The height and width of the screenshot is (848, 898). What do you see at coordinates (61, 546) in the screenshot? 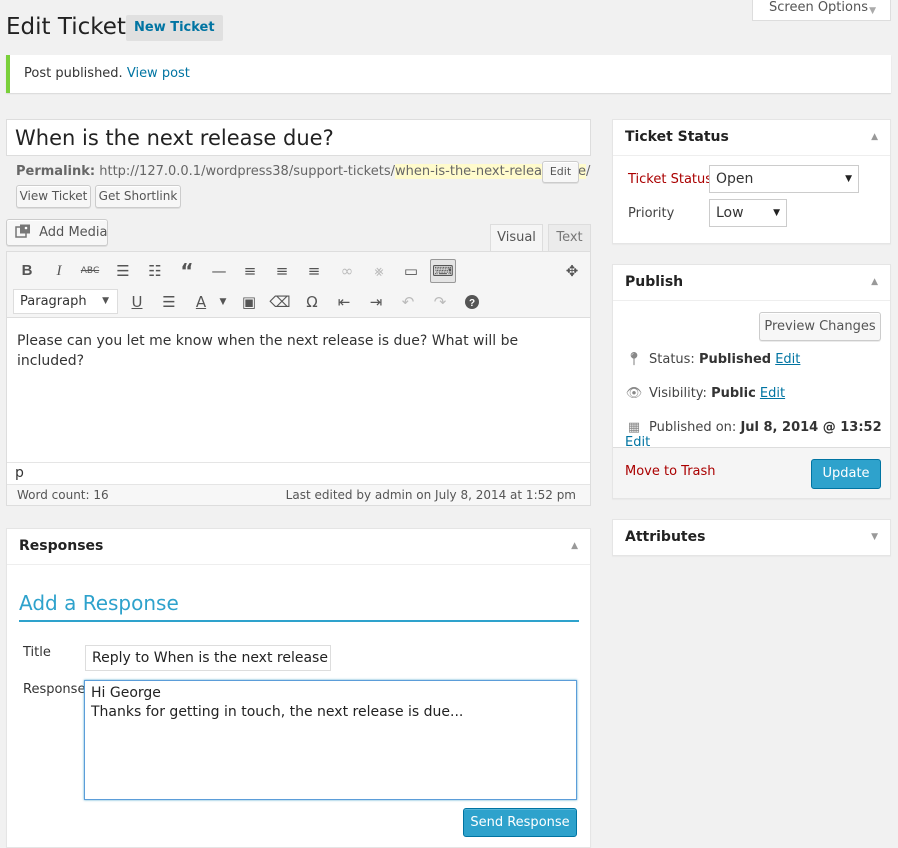
I see `responses-title: Responses` at bounding box center [61, 546].